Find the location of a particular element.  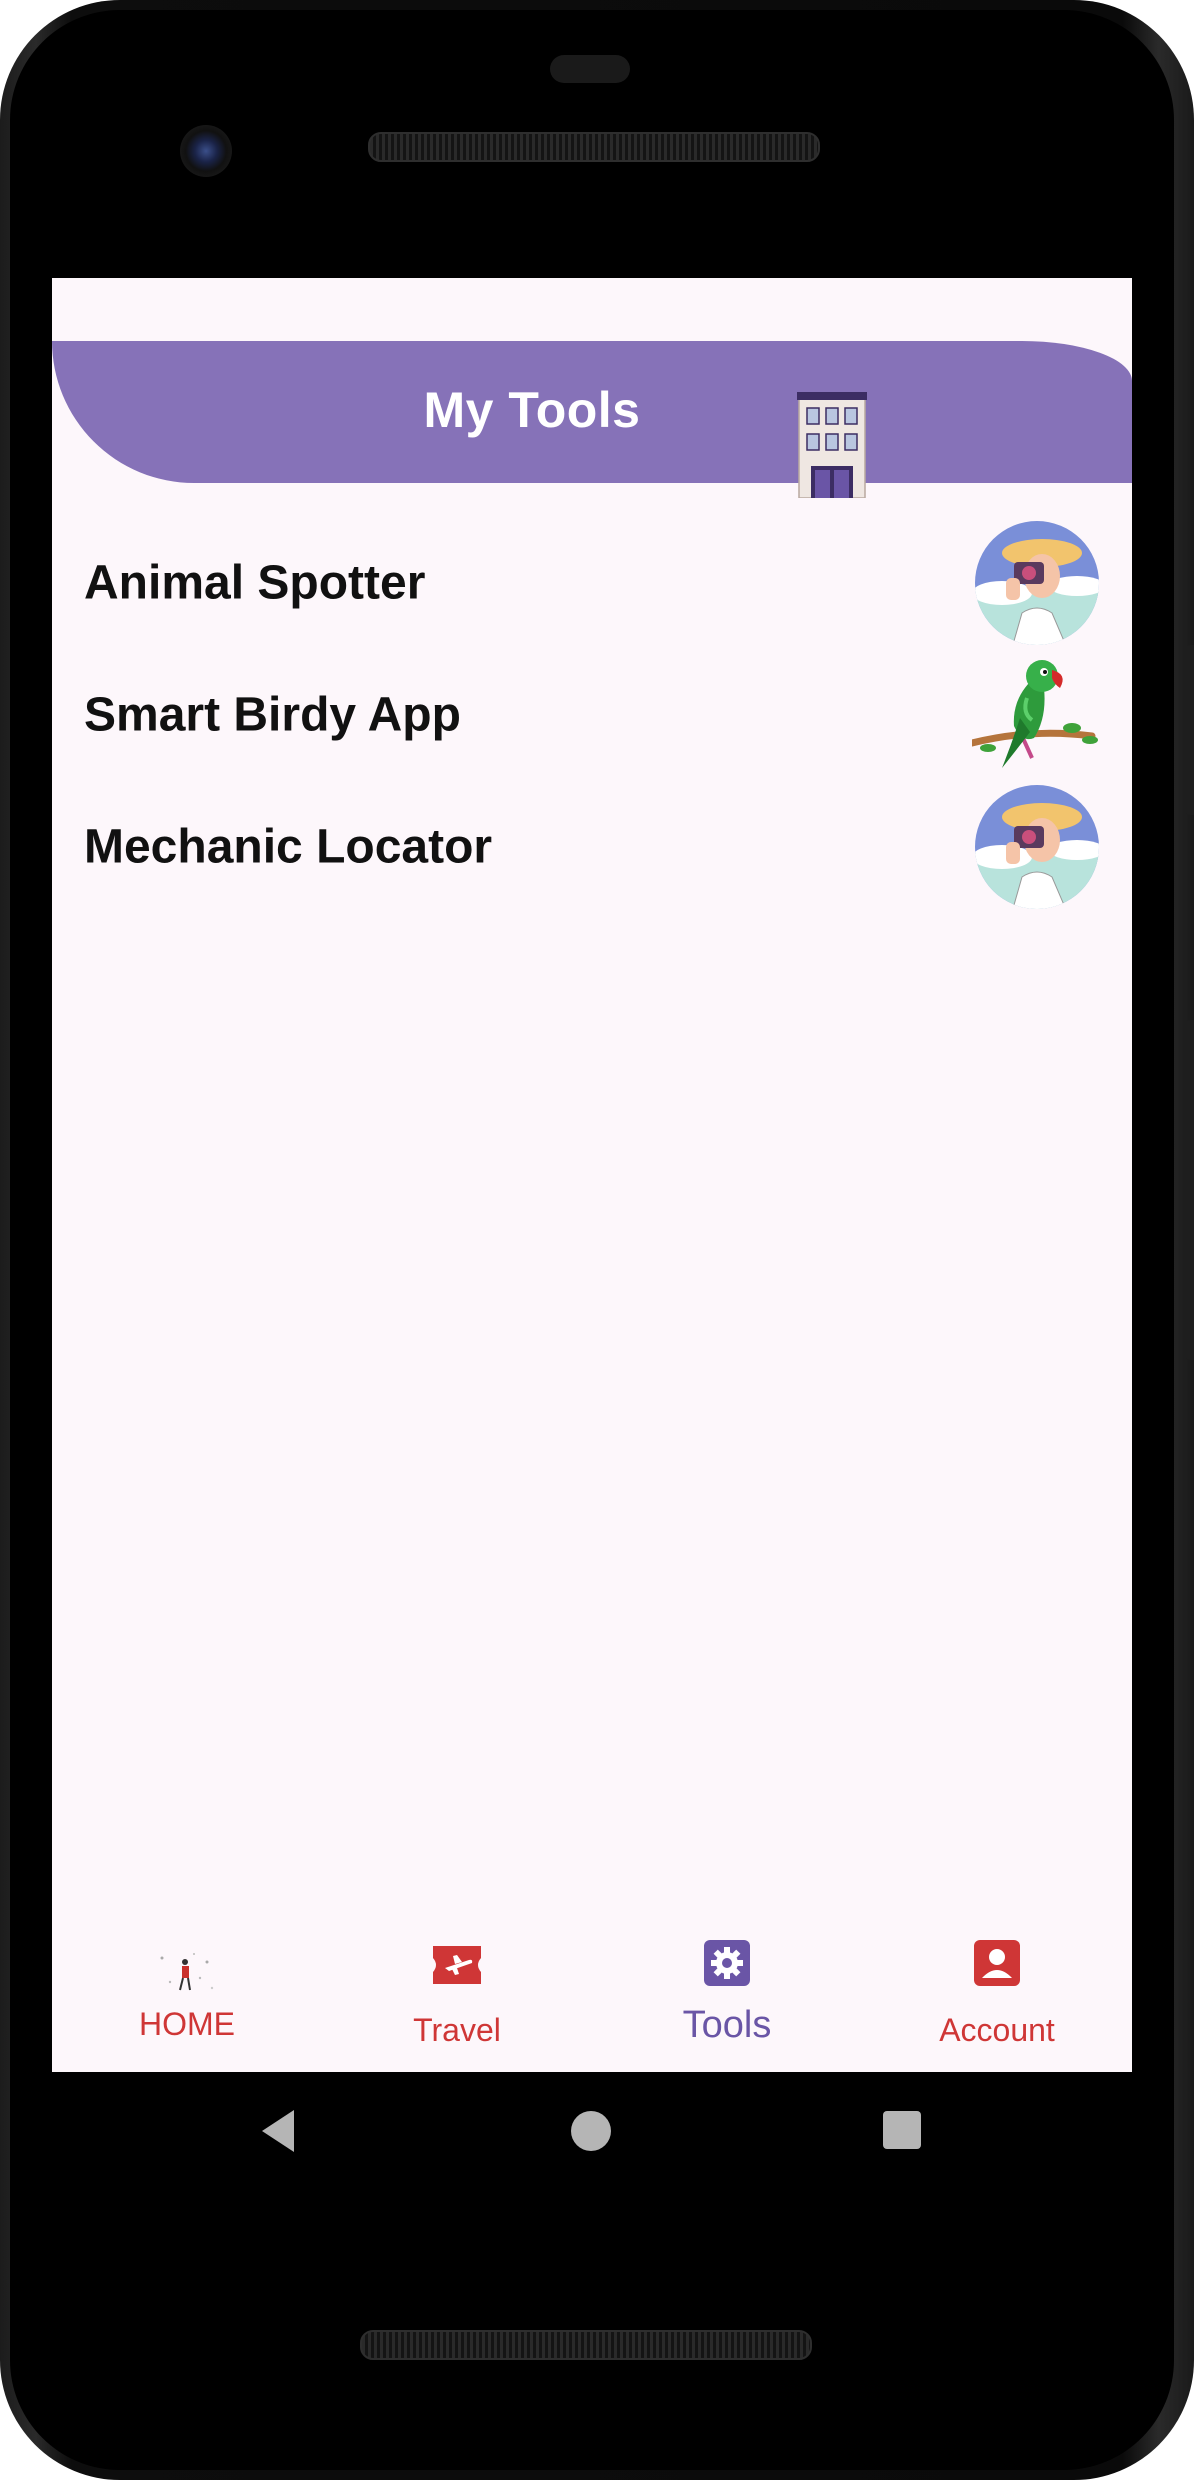

bottom-navigation: HOME Travel Tools Account is located at coordinates (592, 1995).